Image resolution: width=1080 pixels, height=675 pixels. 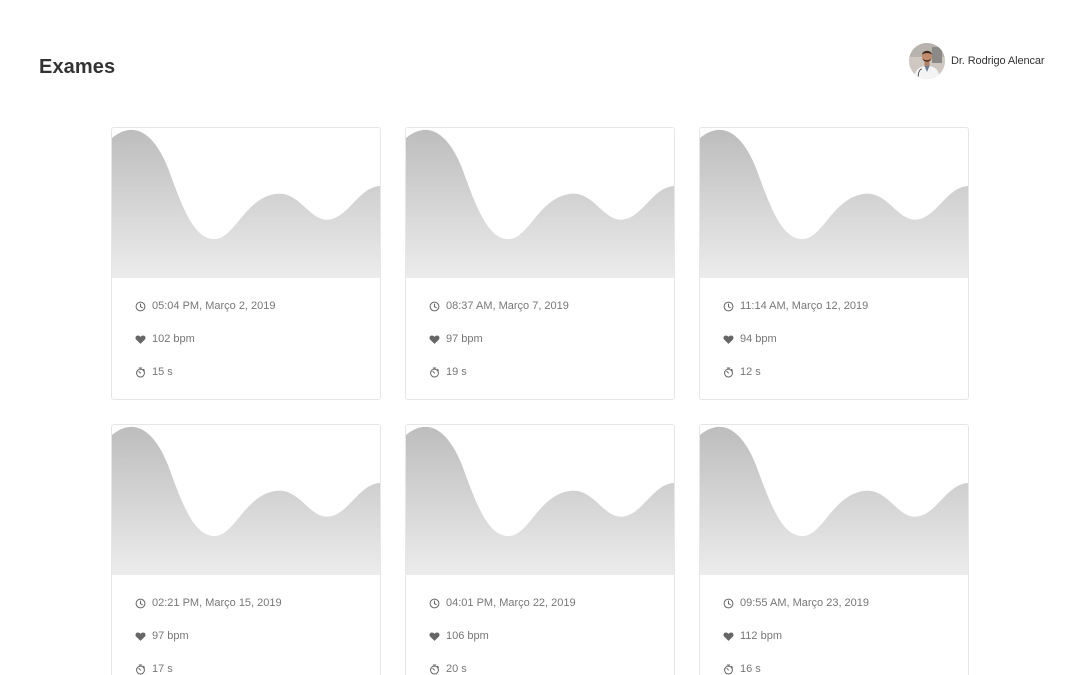 I want to click on exam-datetime-text: 04:01 PM, Março 22, 2019, so click(x=511, y=603).